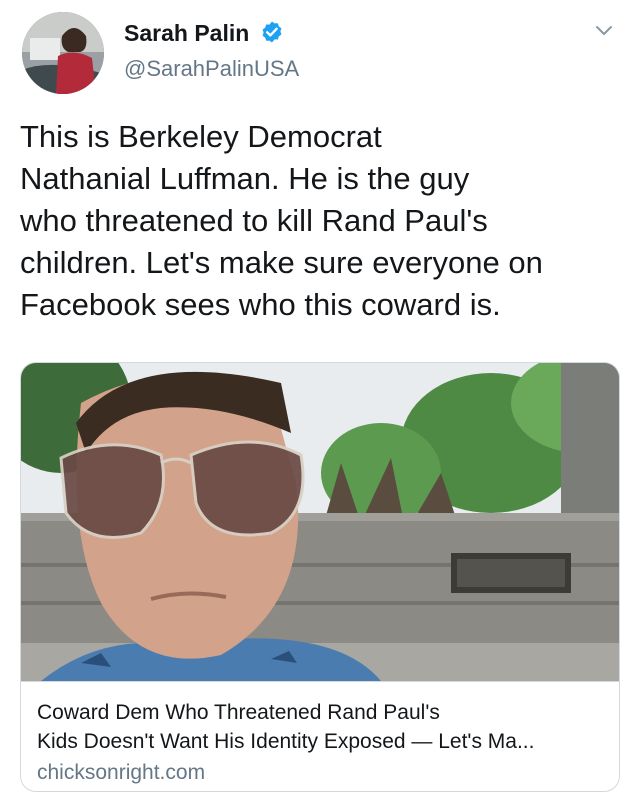  What do you see at coordinates (272, 32) in the screenshot?
I see `verified-badge-icon` at bounding box center [272, 32].